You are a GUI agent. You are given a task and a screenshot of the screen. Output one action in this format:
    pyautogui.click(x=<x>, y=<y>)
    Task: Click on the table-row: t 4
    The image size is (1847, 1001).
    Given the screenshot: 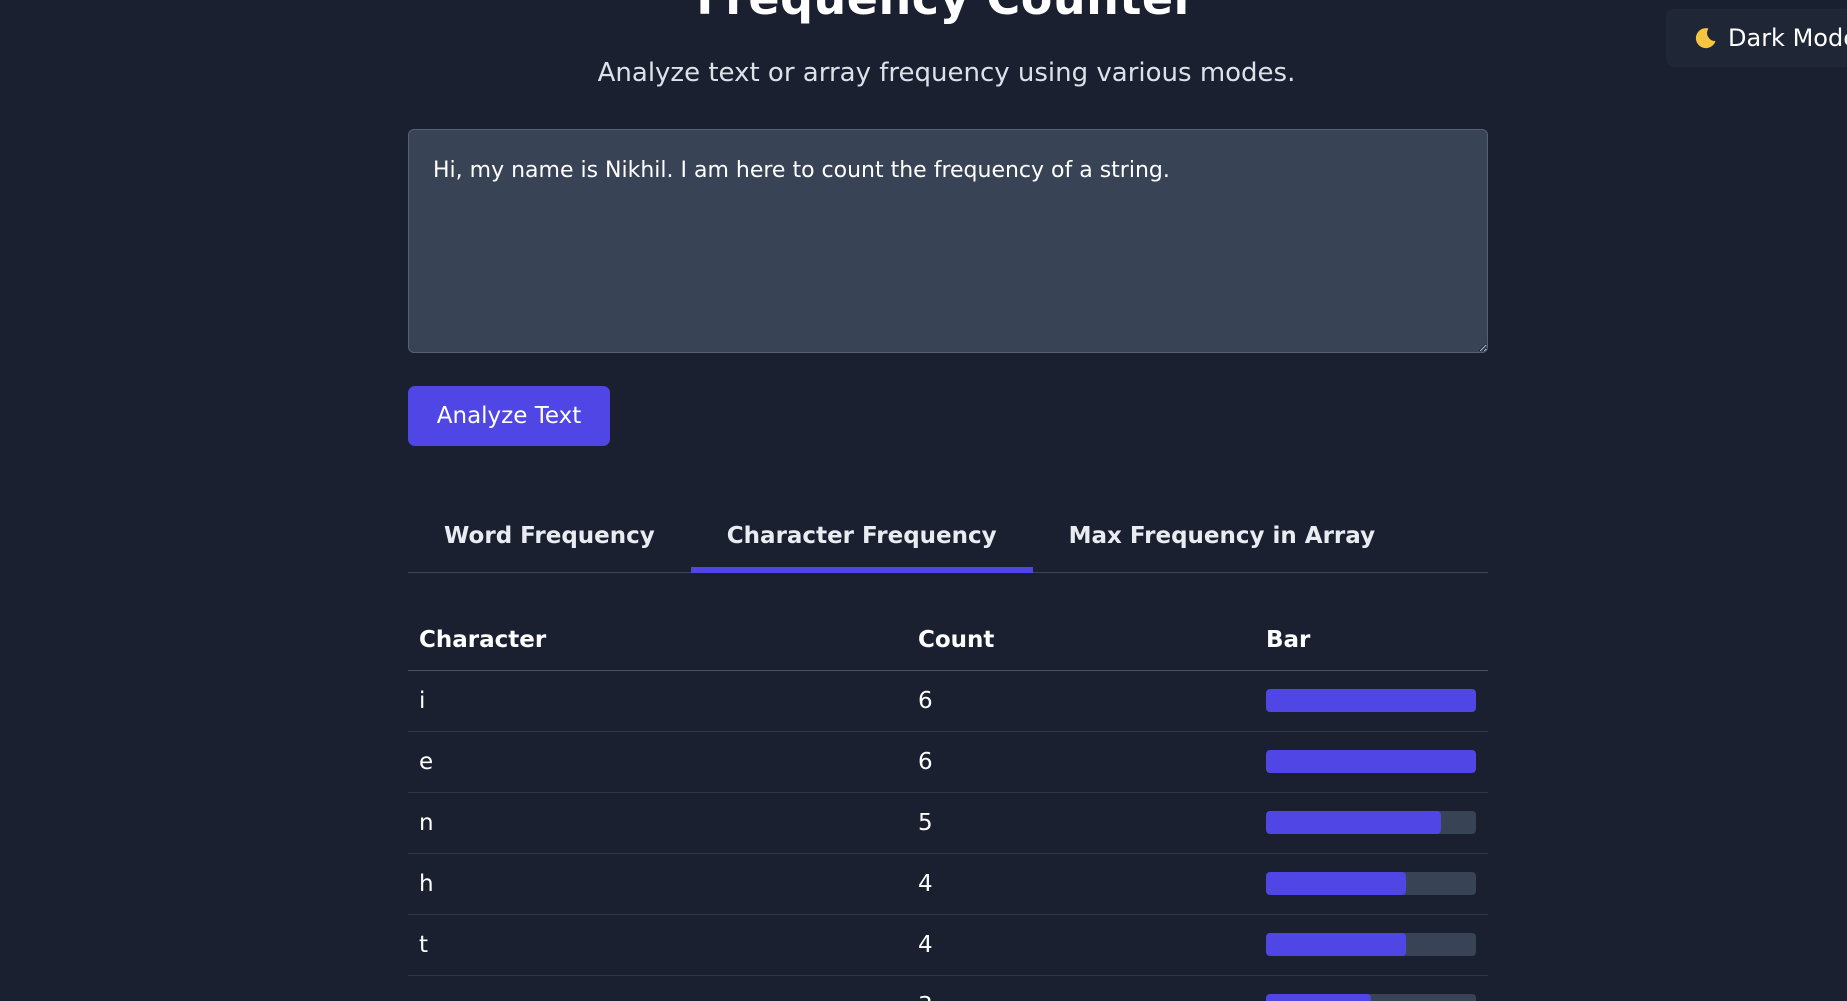 What is the action you would take?
    pyautogui.click(x=948, y=945)
    